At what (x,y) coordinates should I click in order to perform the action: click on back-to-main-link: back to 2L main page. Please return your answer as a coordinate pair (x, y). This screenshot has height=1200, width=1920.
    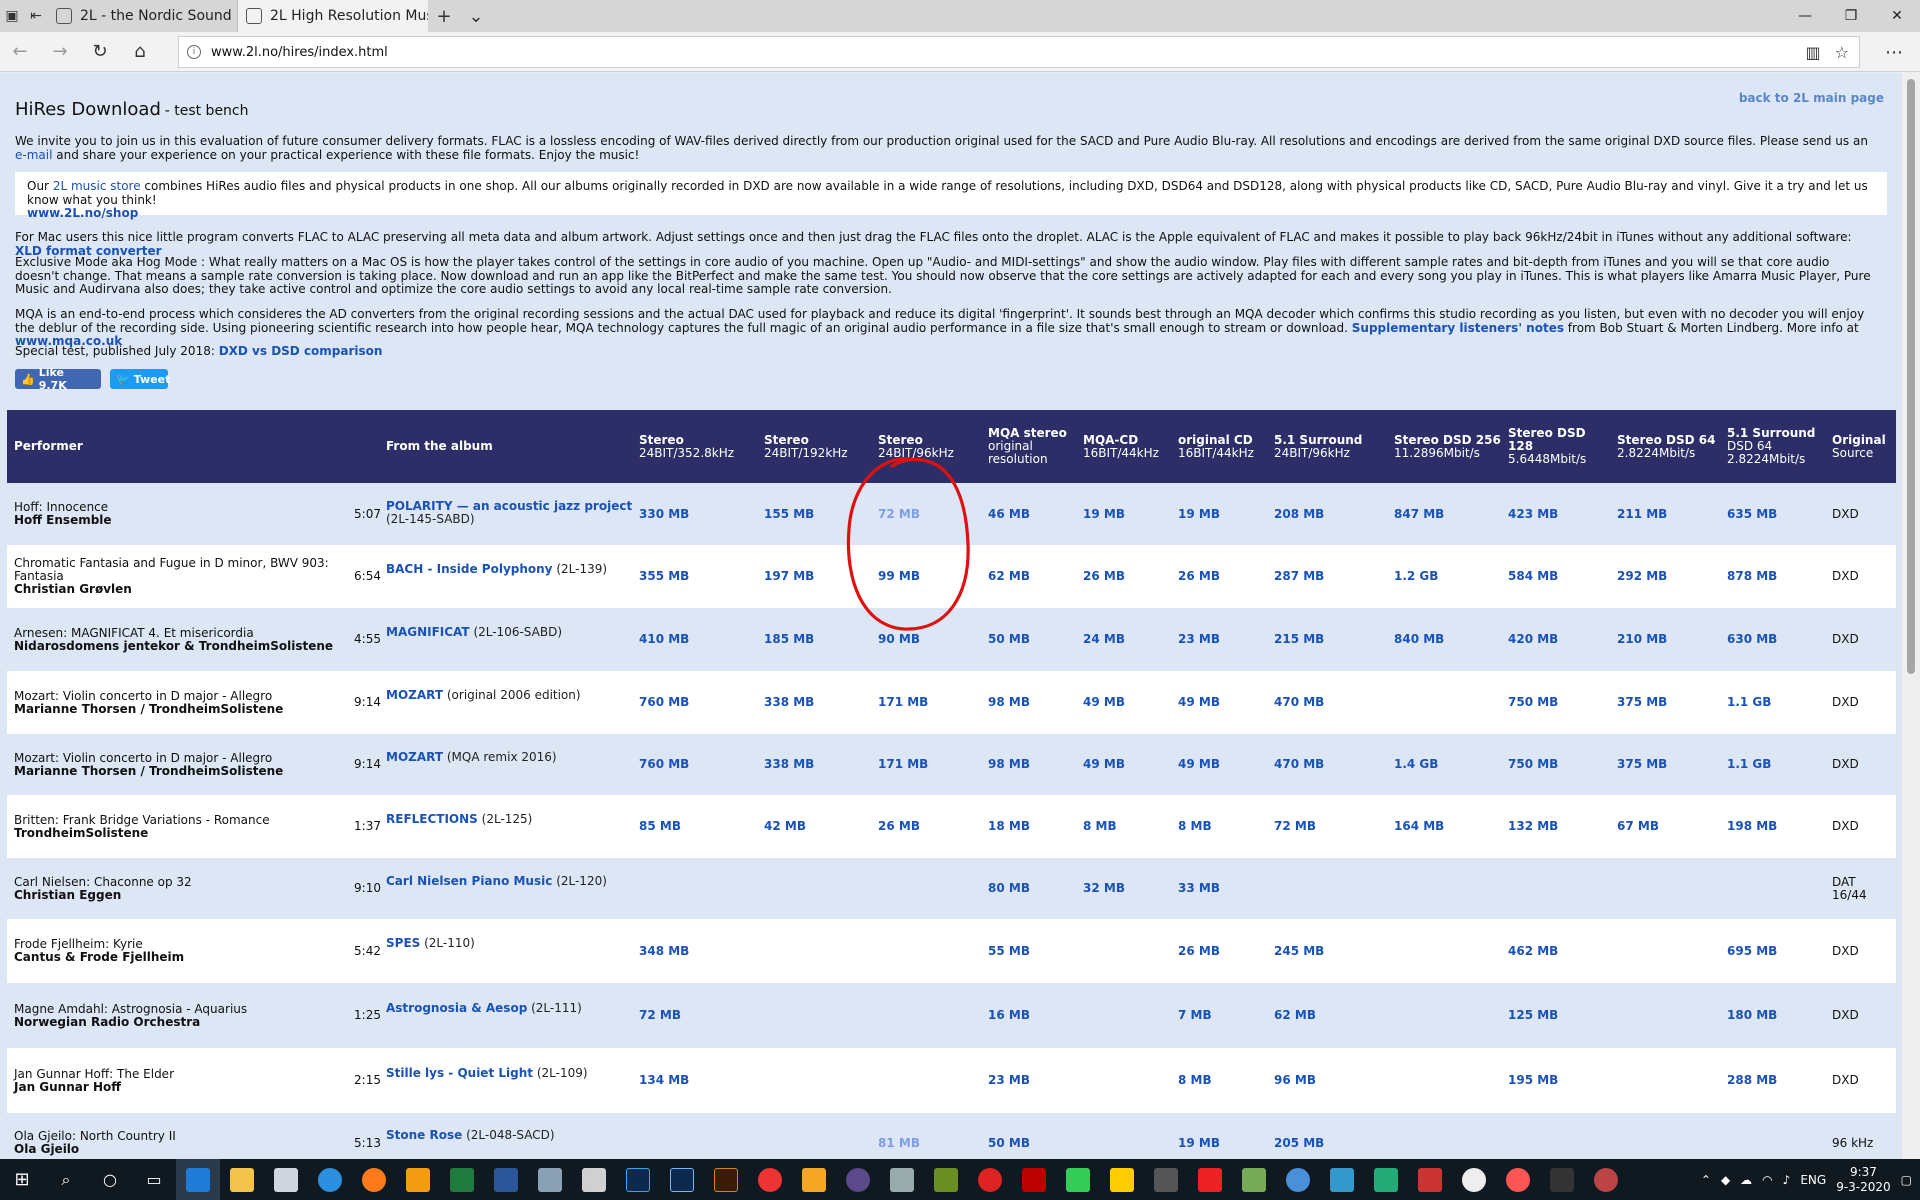
    Looking at the image, I should click on (1811, 98).